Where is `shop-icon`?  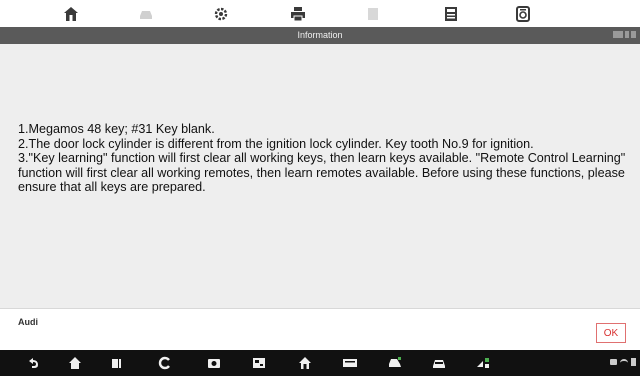
shop-icon is located at coordinates (439, 363).